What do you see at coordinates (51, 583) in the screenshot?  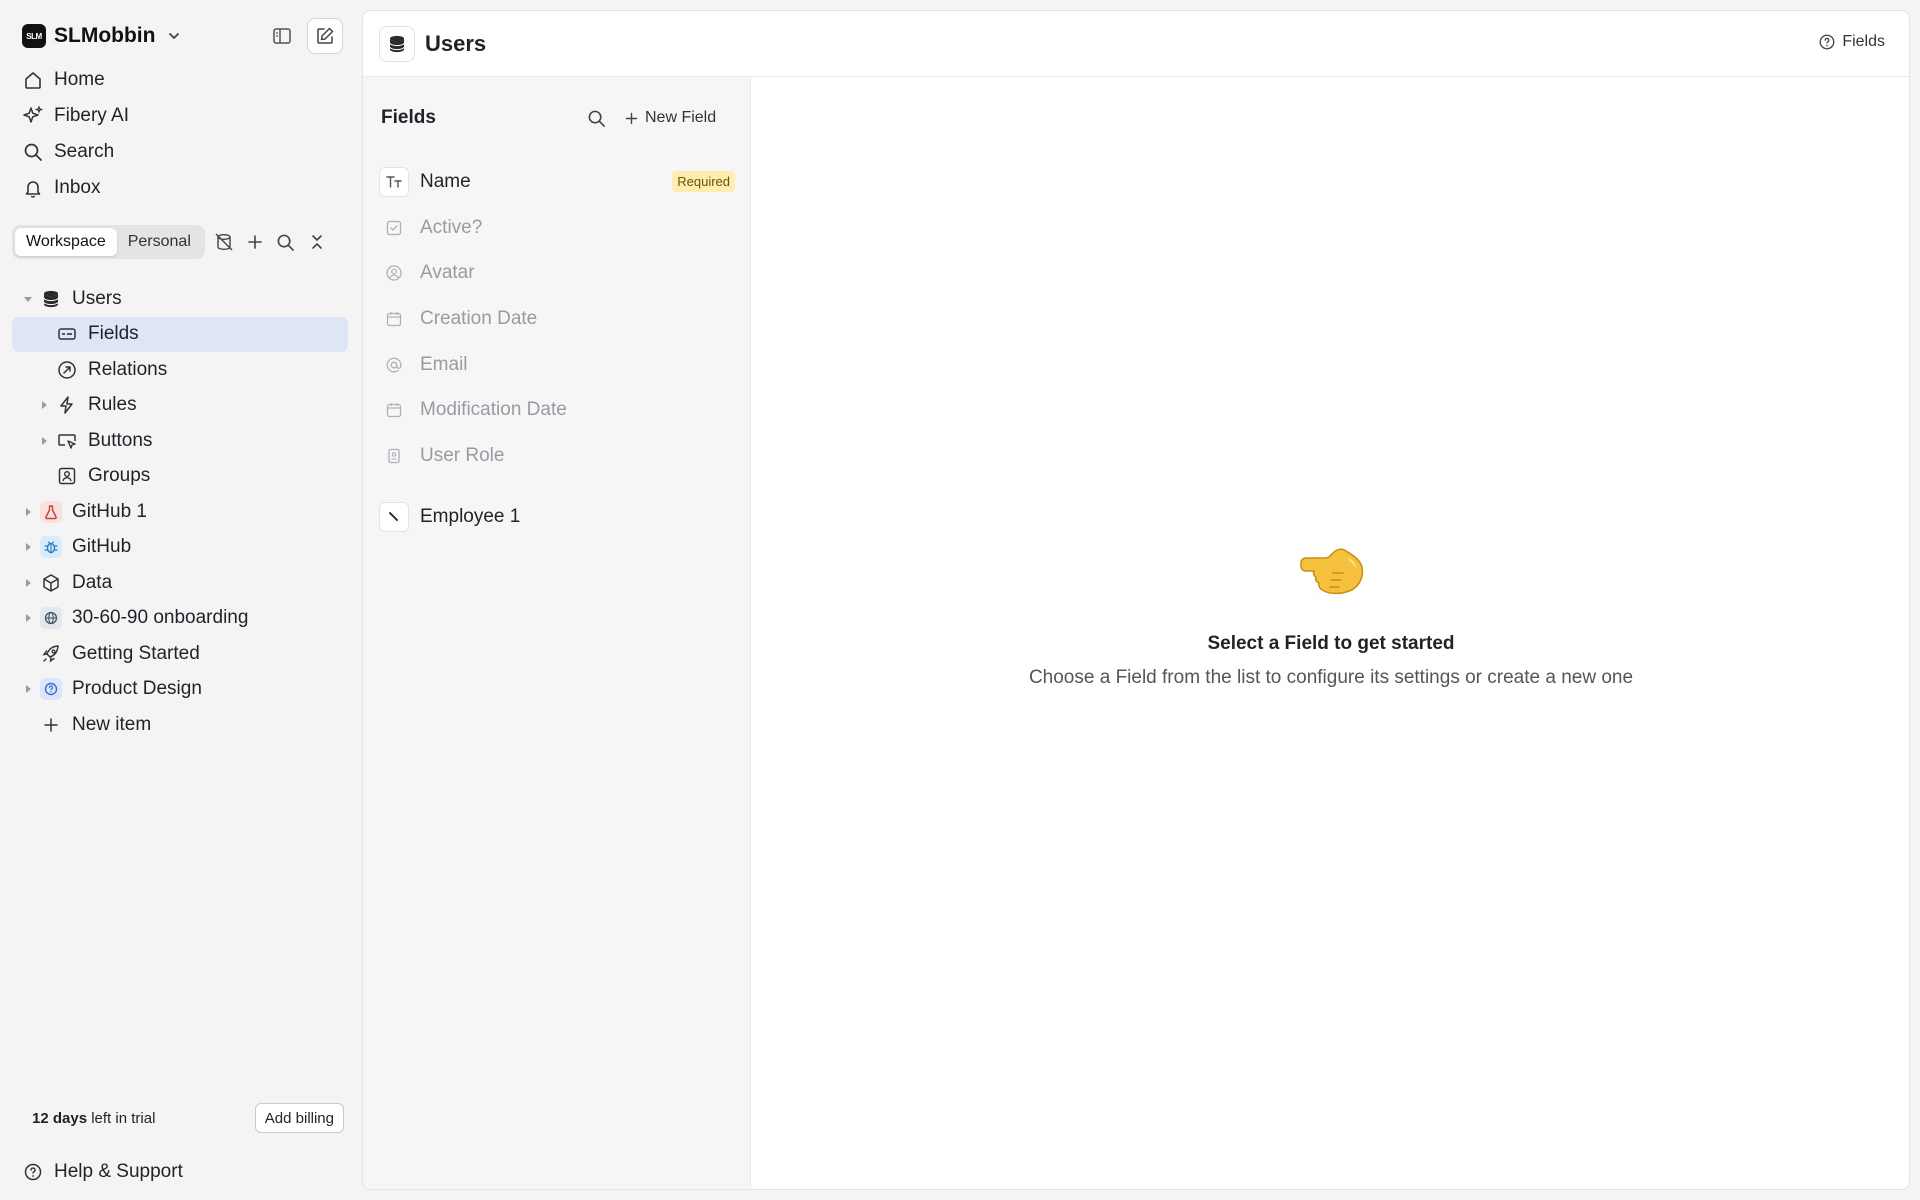 I see `box-icon` at bounding box center [51, 583].